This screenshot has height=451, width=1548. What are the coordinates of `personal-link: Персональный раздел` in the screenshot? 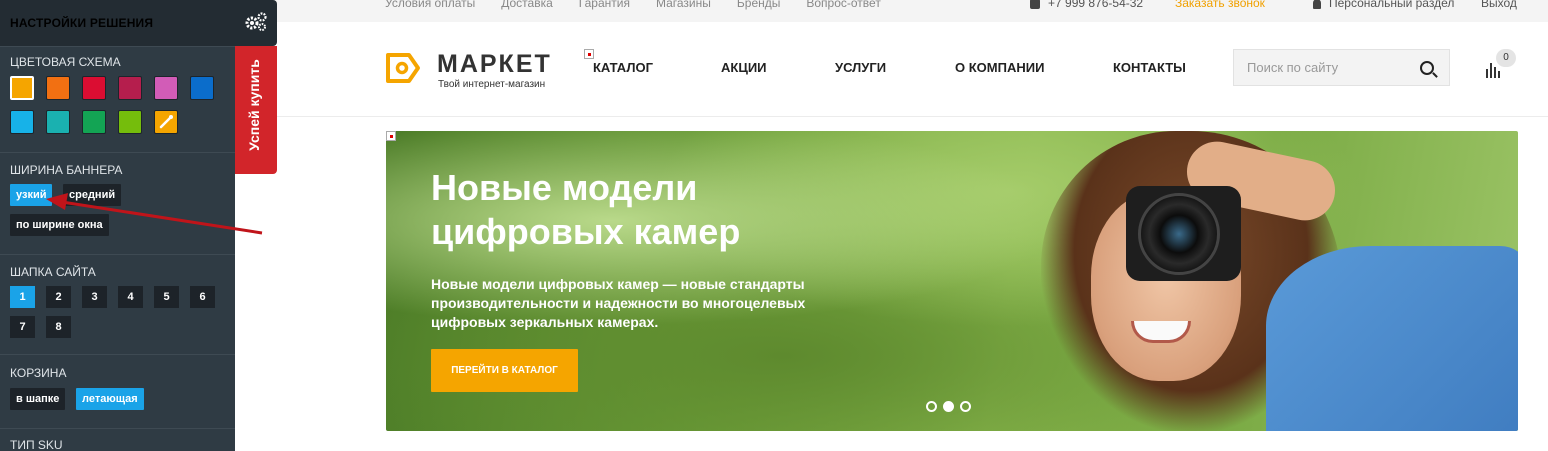 It's located at (1383, 5).